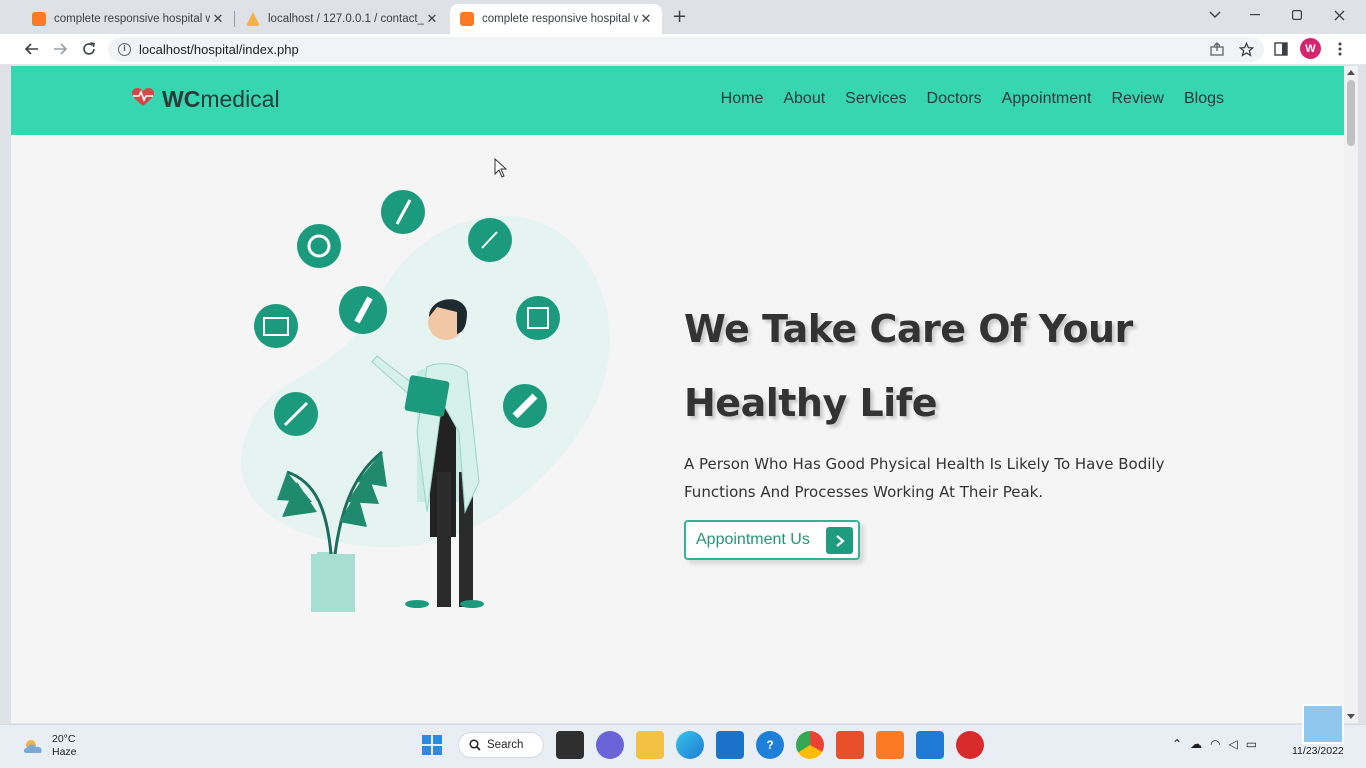 The image size is (1366, 768). What do you see at coordinates (1177, 744) in the screenshot?
I see `chevron-up-icon: ⌃` at bounding box center [1177, 744].